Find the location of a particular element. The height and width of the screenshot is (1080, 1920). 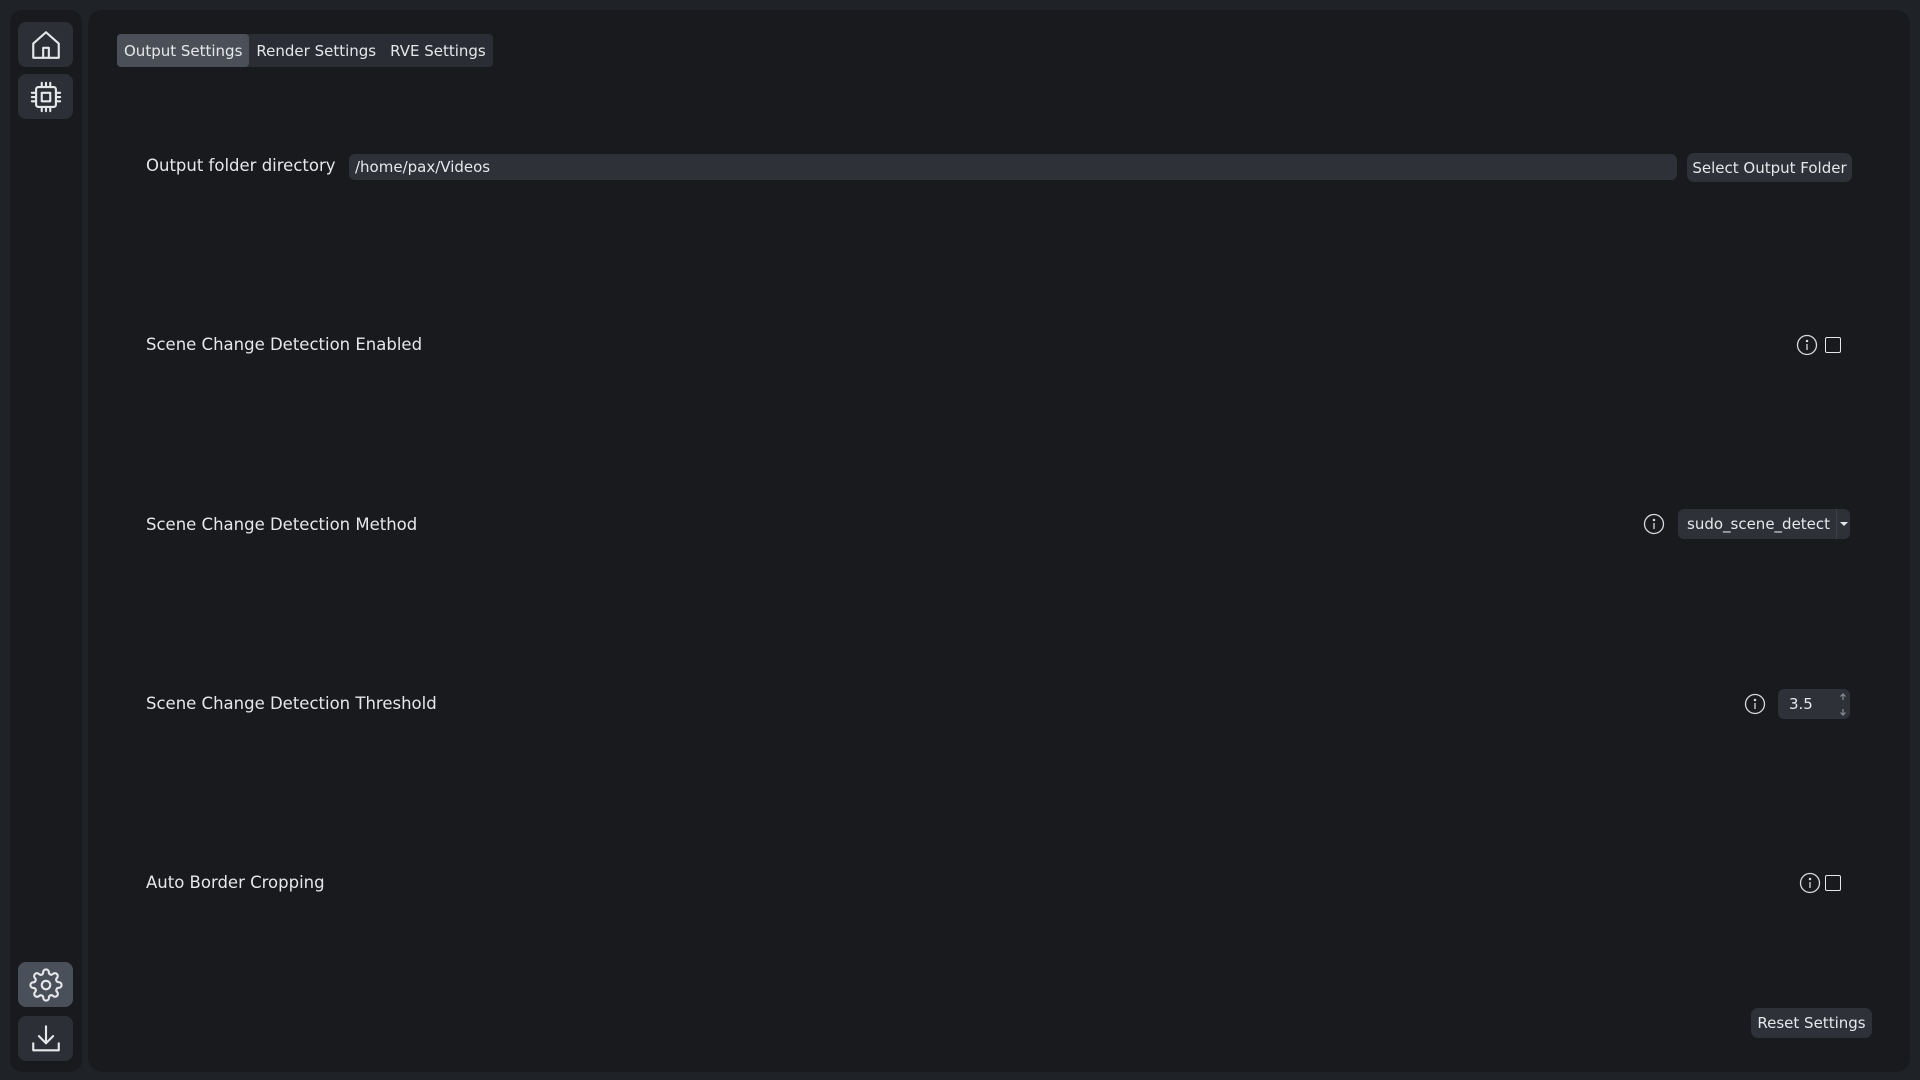

spin-arrows is located at coordinates (1843, 704).